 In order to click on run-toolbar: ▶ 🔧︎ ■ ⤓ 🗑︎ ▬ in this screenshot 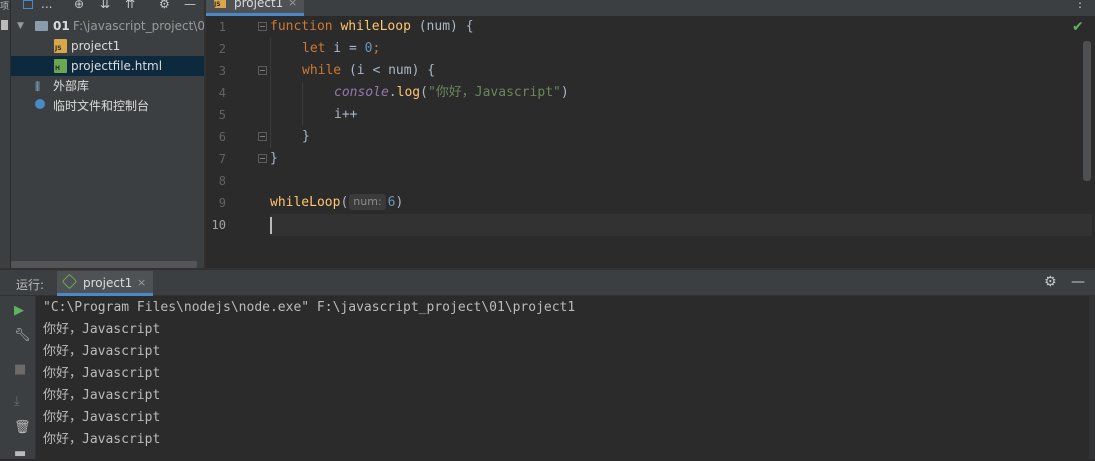, I will do `click(18, 378)`.